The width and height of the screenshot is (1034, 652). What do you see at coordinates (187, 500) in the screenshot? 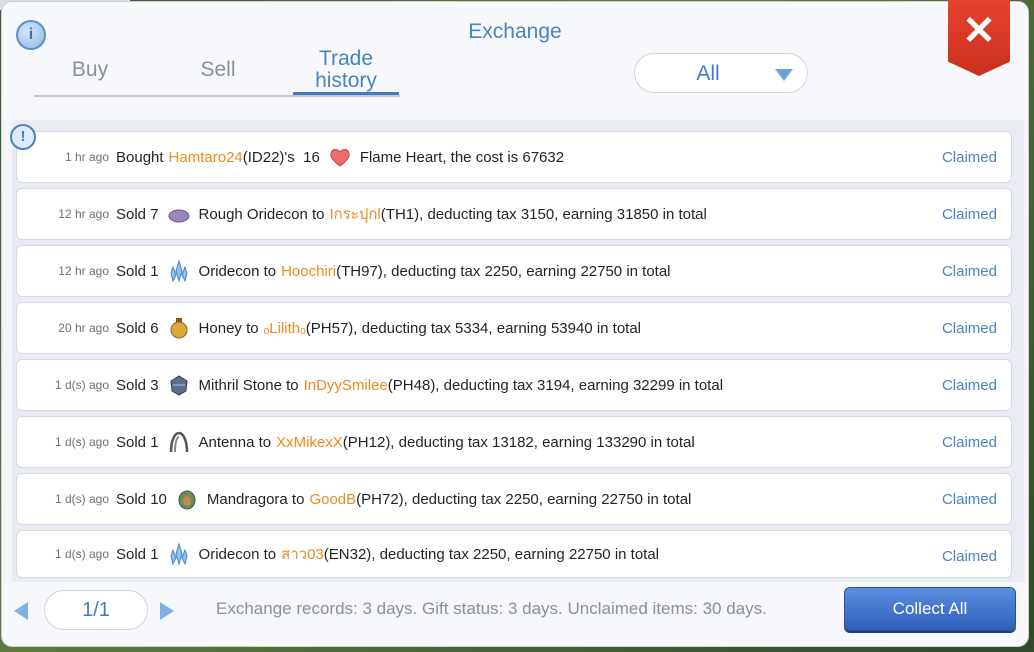
I see `mandragora-icon` at bounding box center [187, 500].